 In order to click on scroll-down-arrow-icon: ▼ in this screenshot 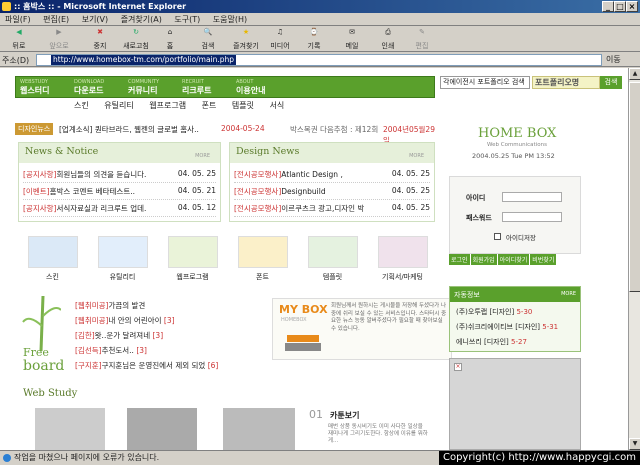, I will do `click(634, 444)`.